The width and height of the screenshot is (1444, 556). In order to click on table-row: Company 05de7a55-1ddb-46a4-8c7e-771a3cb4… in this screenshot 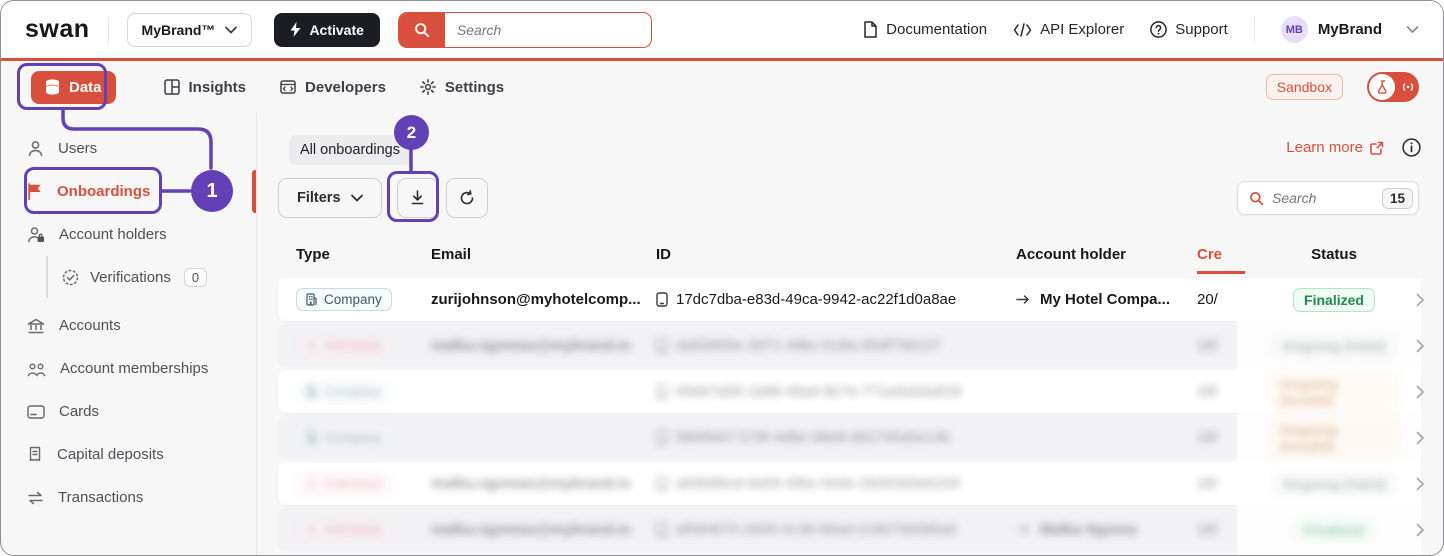, I will do `click(851, 391)`.